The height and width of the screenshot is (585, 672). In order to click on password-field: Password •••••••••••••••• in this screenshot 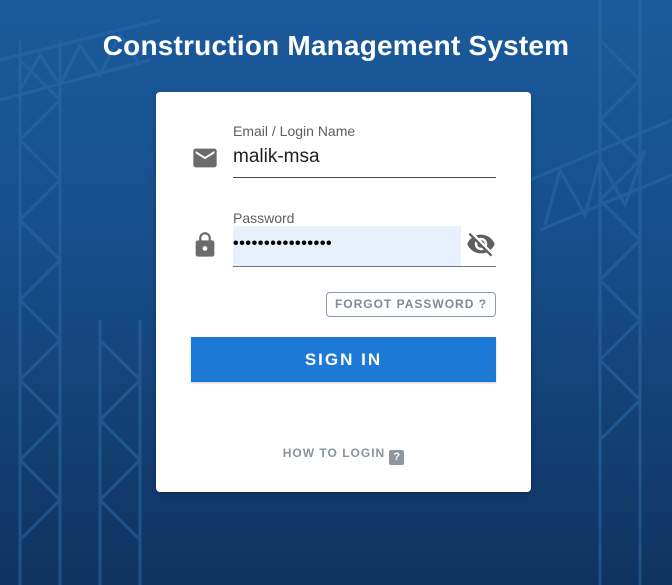, I will do `click(343, 238)`.